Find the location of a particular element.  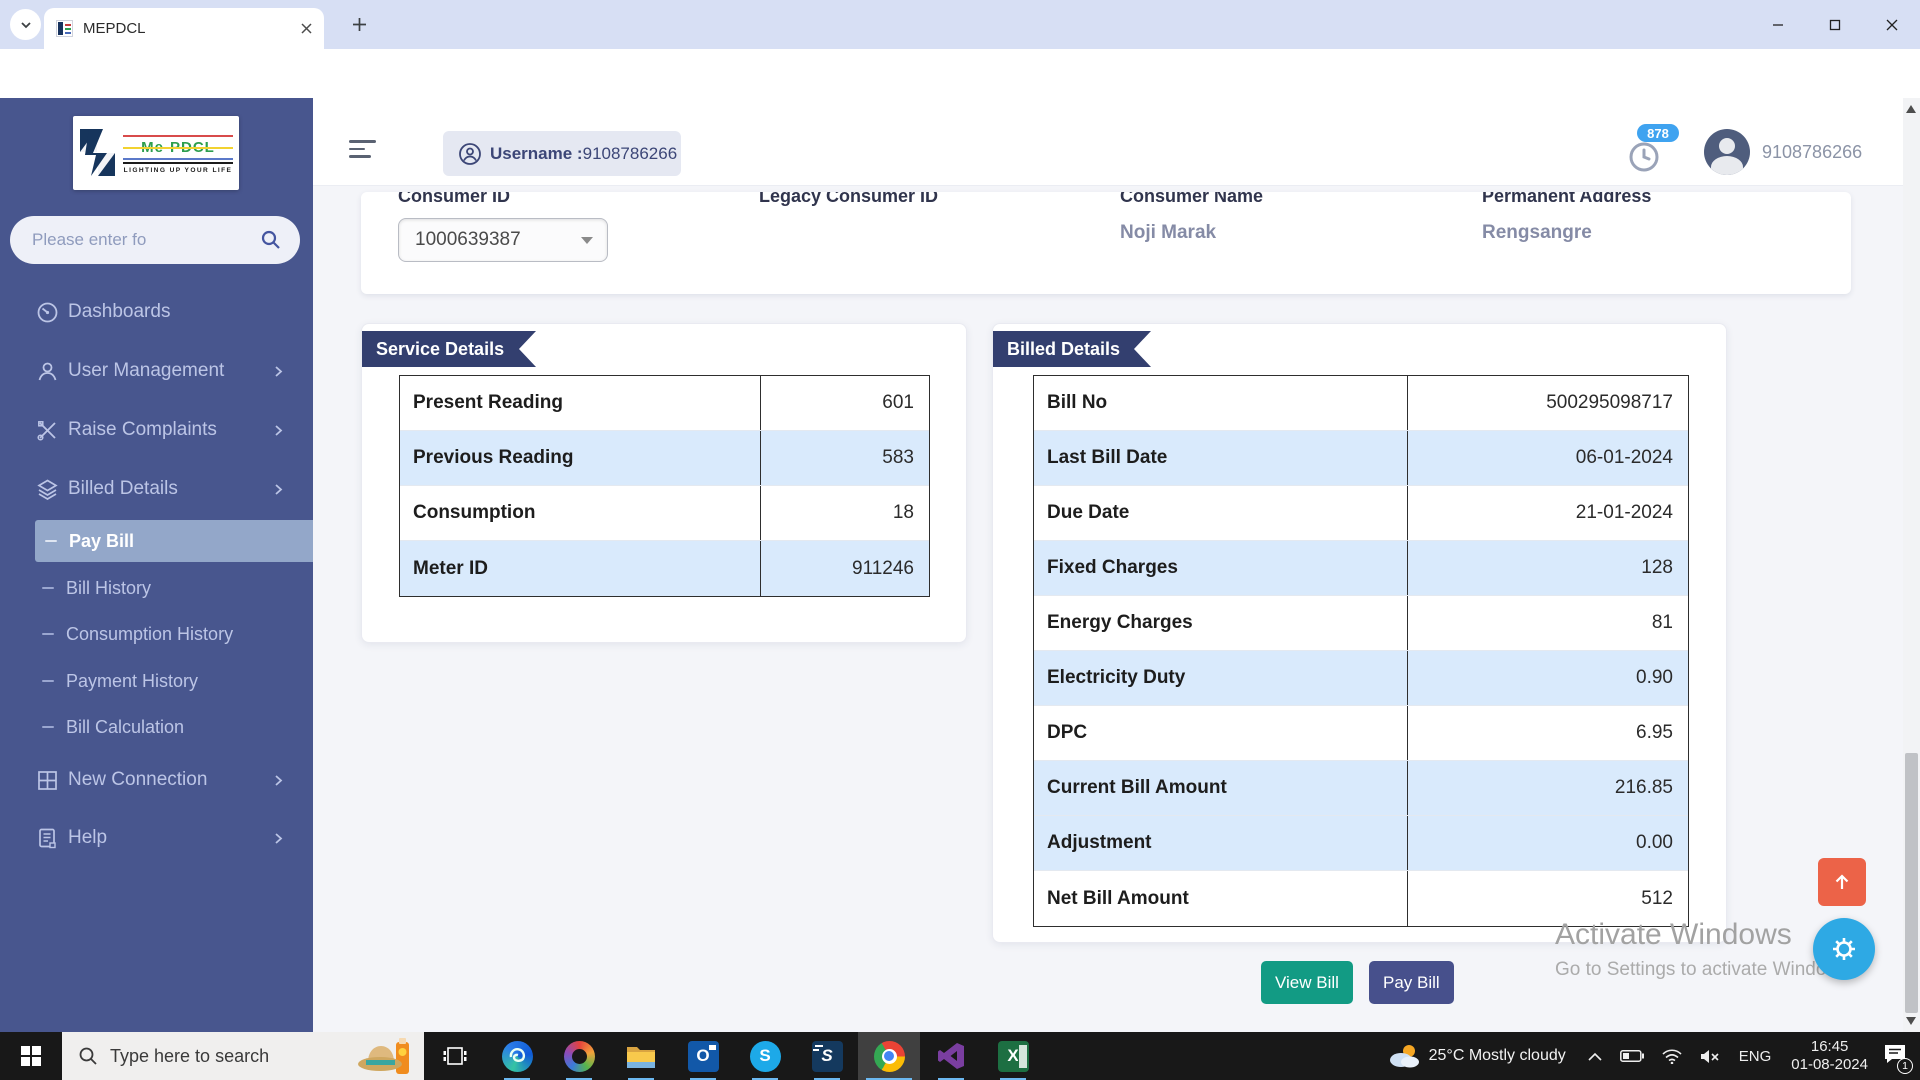

window-minimize-button is located at coordinates (1777, 24).